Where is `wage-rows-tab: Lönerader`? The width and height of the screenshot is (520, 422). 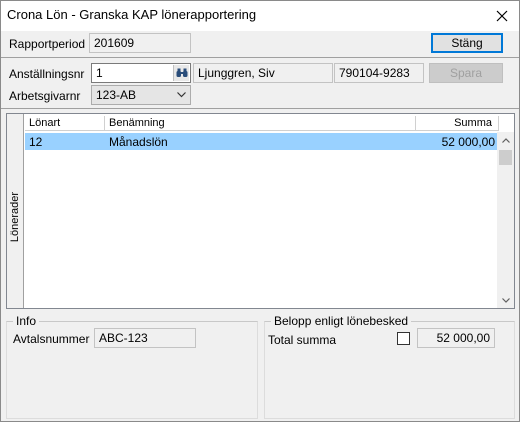
wage-rows-tab: Lönerader is located at coordinates (15, 211).